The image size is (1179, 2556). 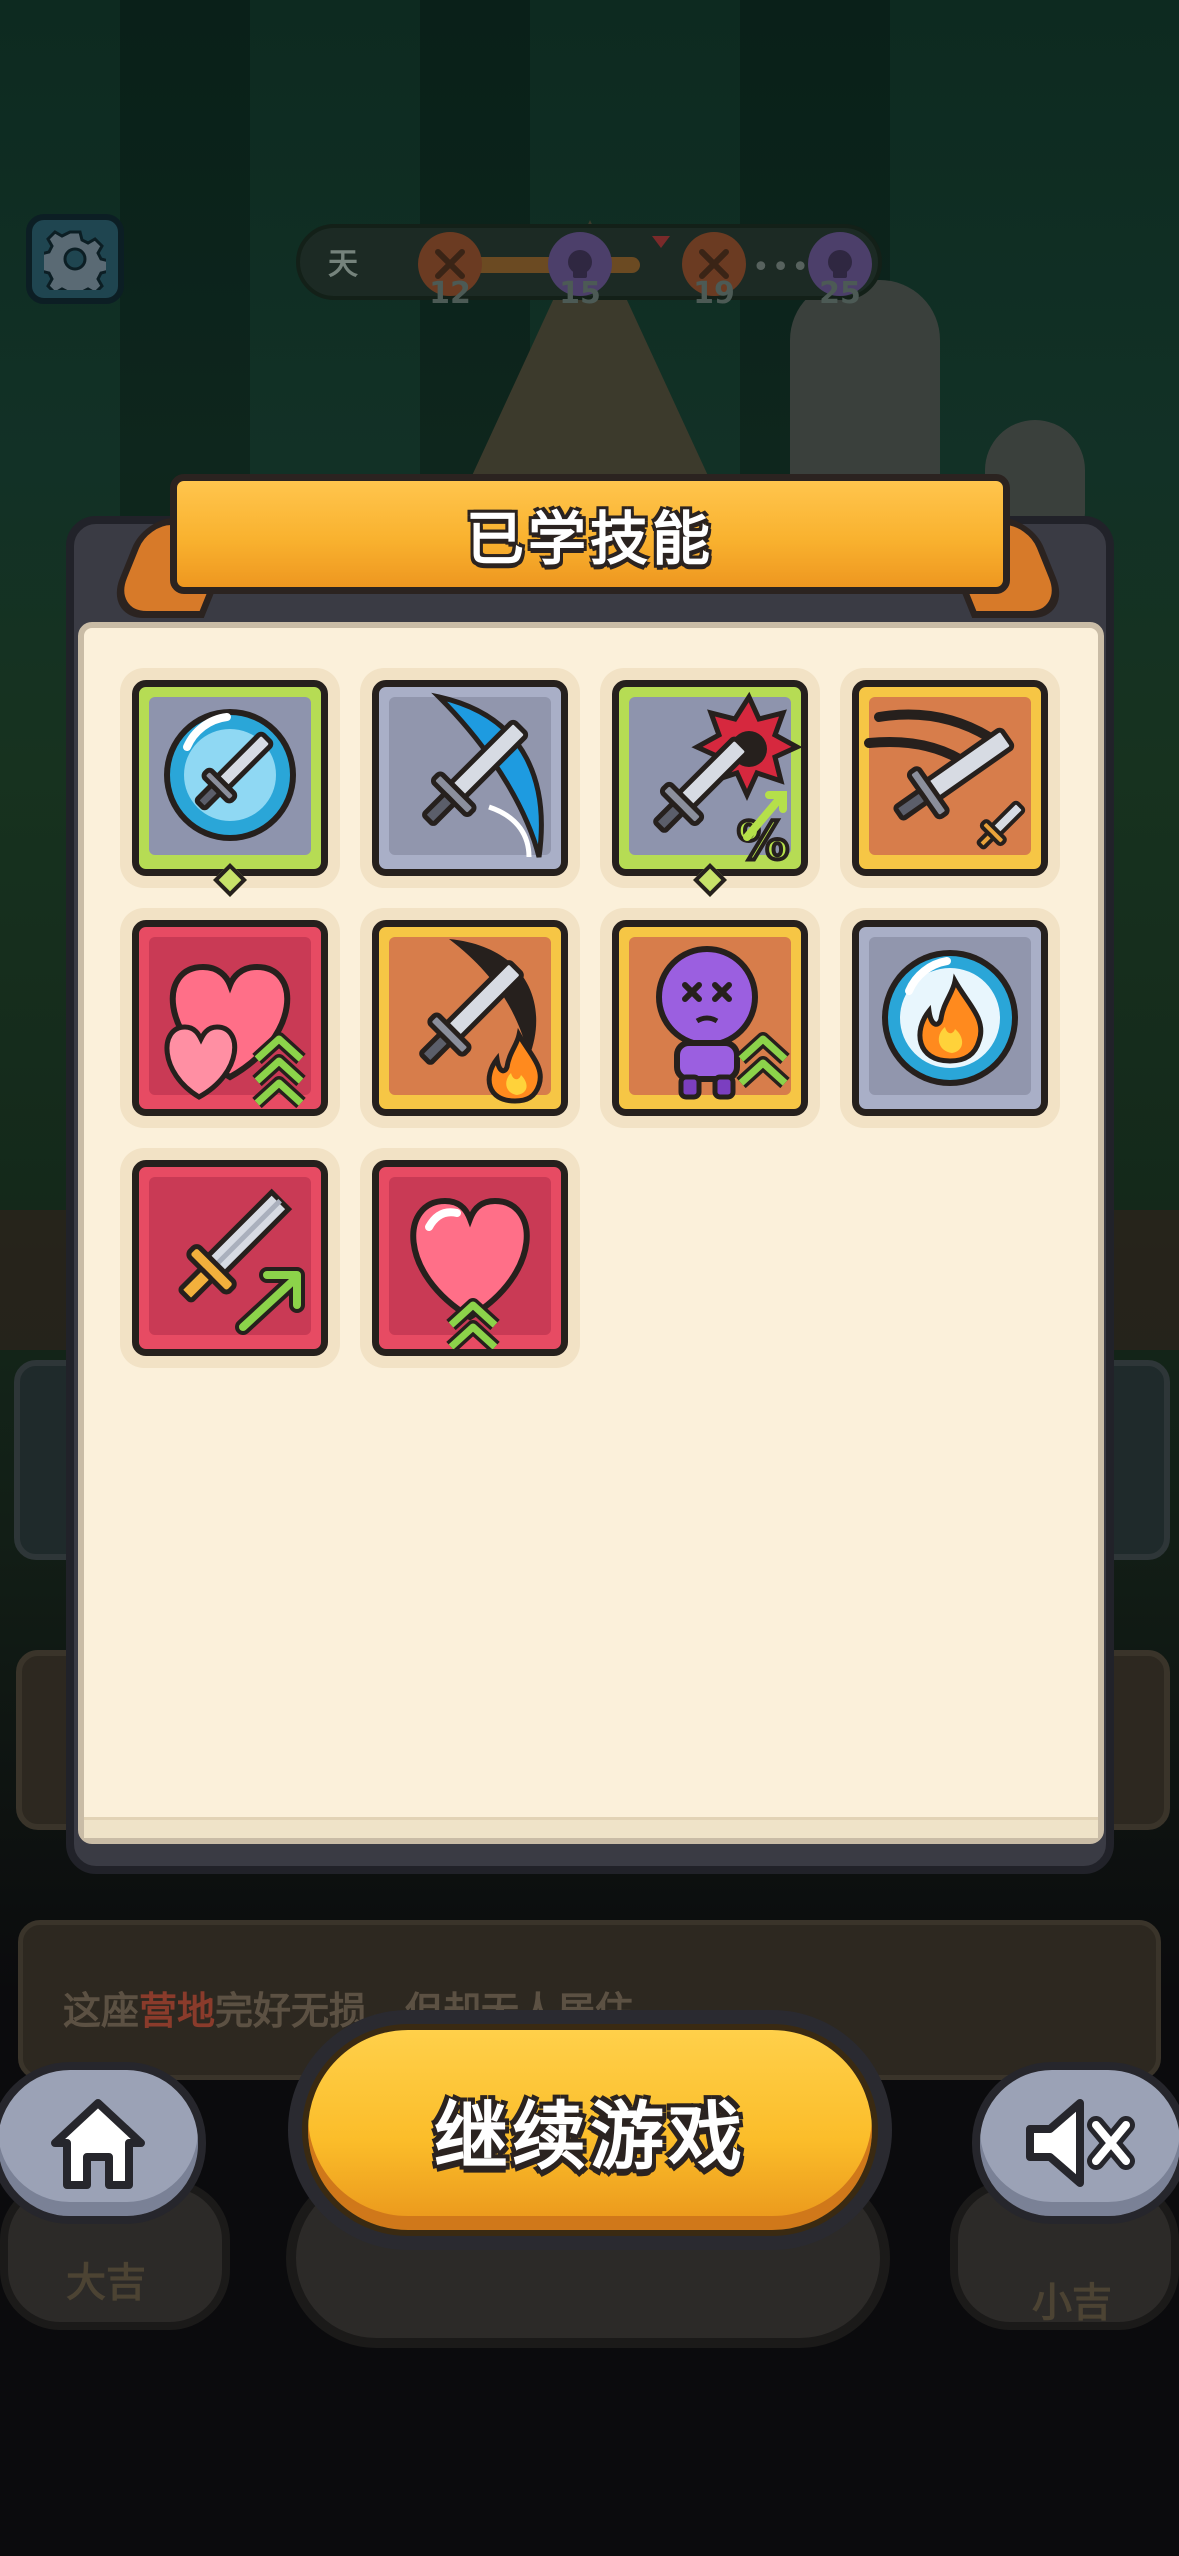 I want to click on continue-button-label: 继续游戏, so click(x=590, y=2136).